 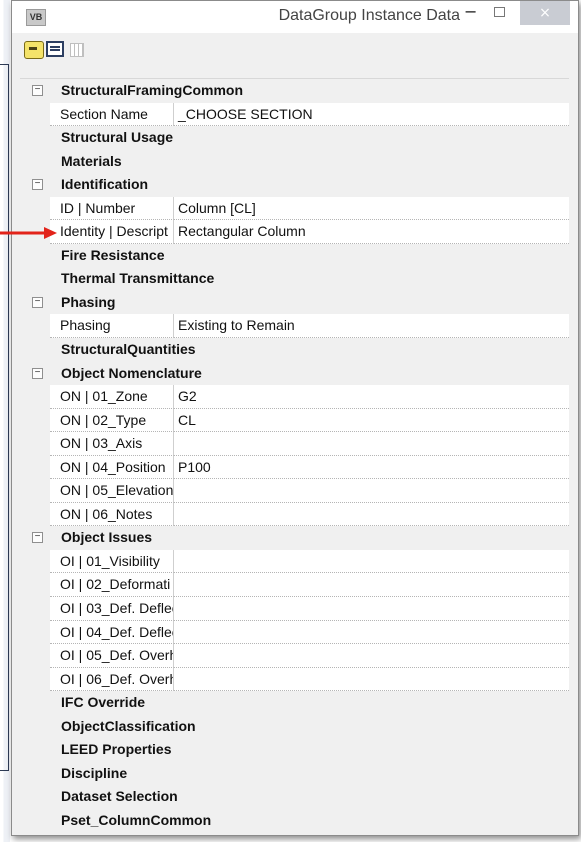 I want to click on property-label: ON | 05_Elevation, so click(x=112, y=491).